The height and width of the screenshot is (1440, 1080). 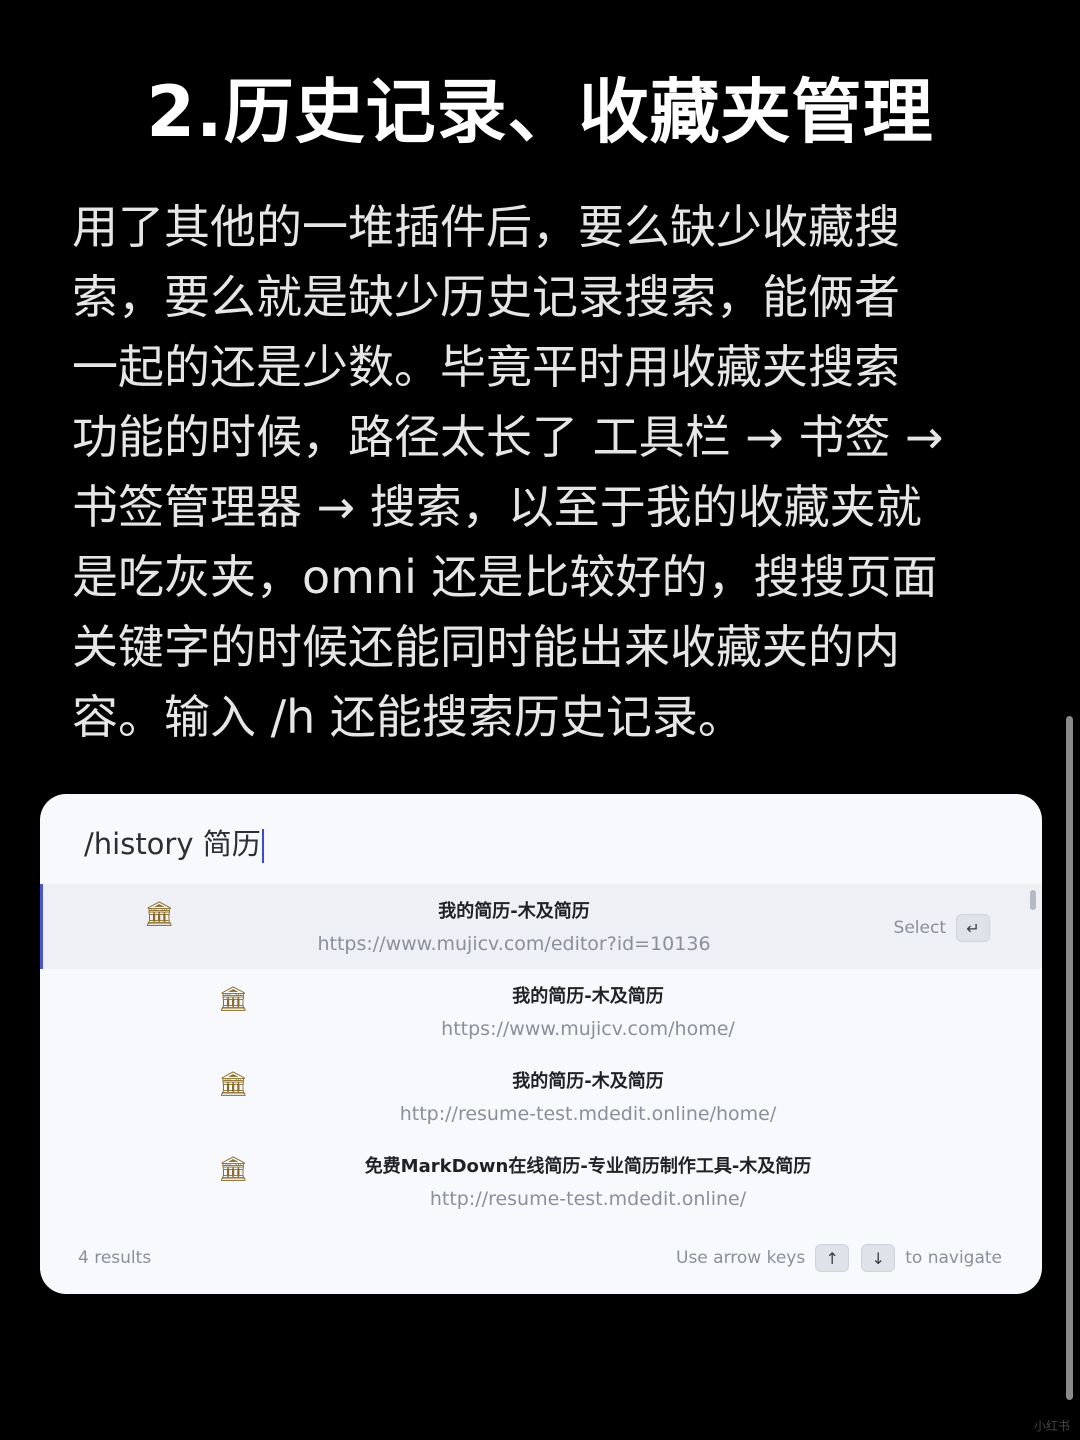 What do you see at coordinates (514, 944) in the screenshot?
I see `result-url: https://www.mujicv.com/editor?id=10136` at bounding box center [514, 944].